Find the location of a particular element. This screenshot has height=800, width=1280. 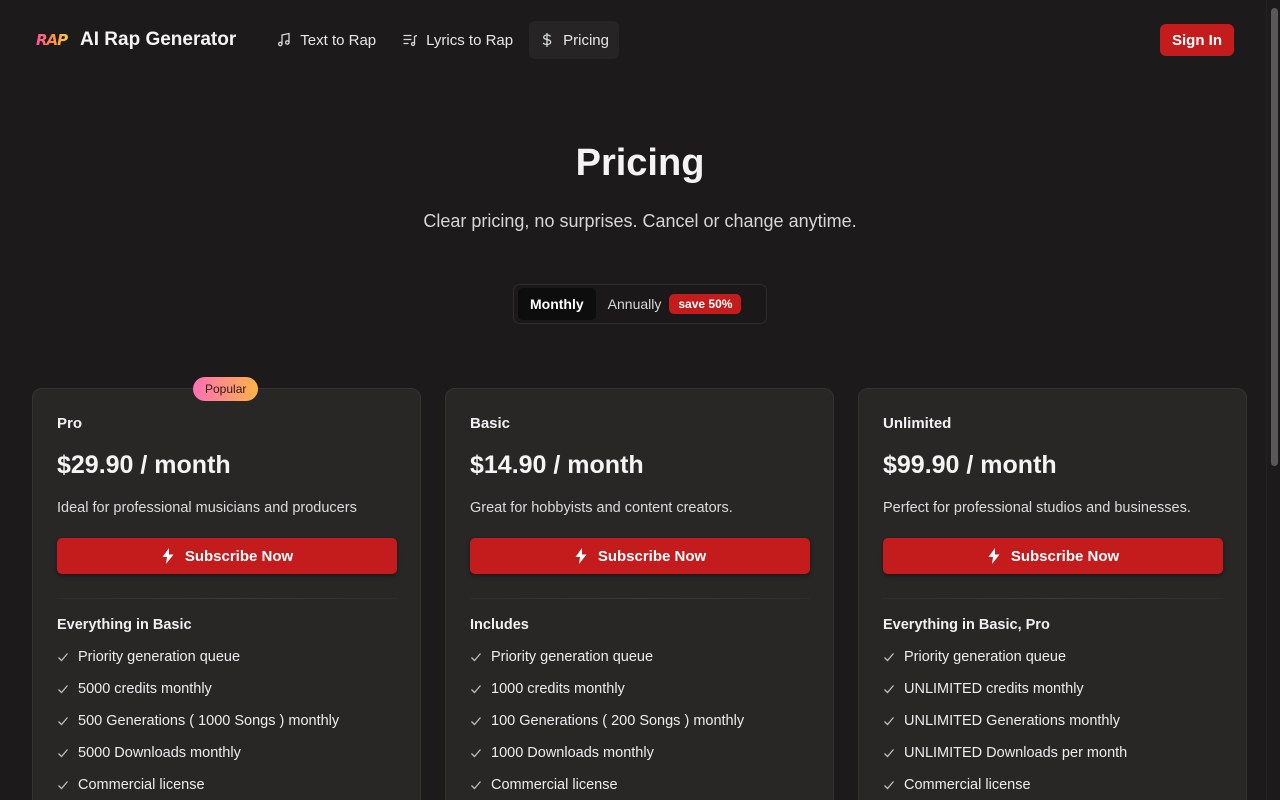

nav-label: Pricing is located at coordinates (586, 40).